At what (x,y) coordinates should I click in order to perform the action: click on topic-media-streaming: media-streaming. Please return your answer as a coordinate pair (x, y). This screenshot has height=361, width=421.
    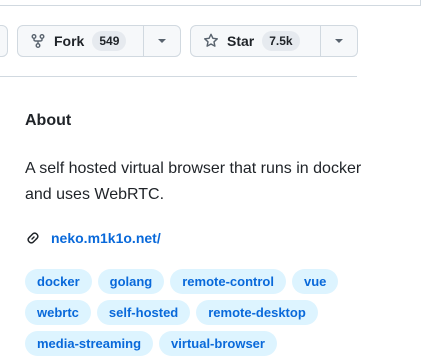
    Looking at the image, I should click on (89, 343).